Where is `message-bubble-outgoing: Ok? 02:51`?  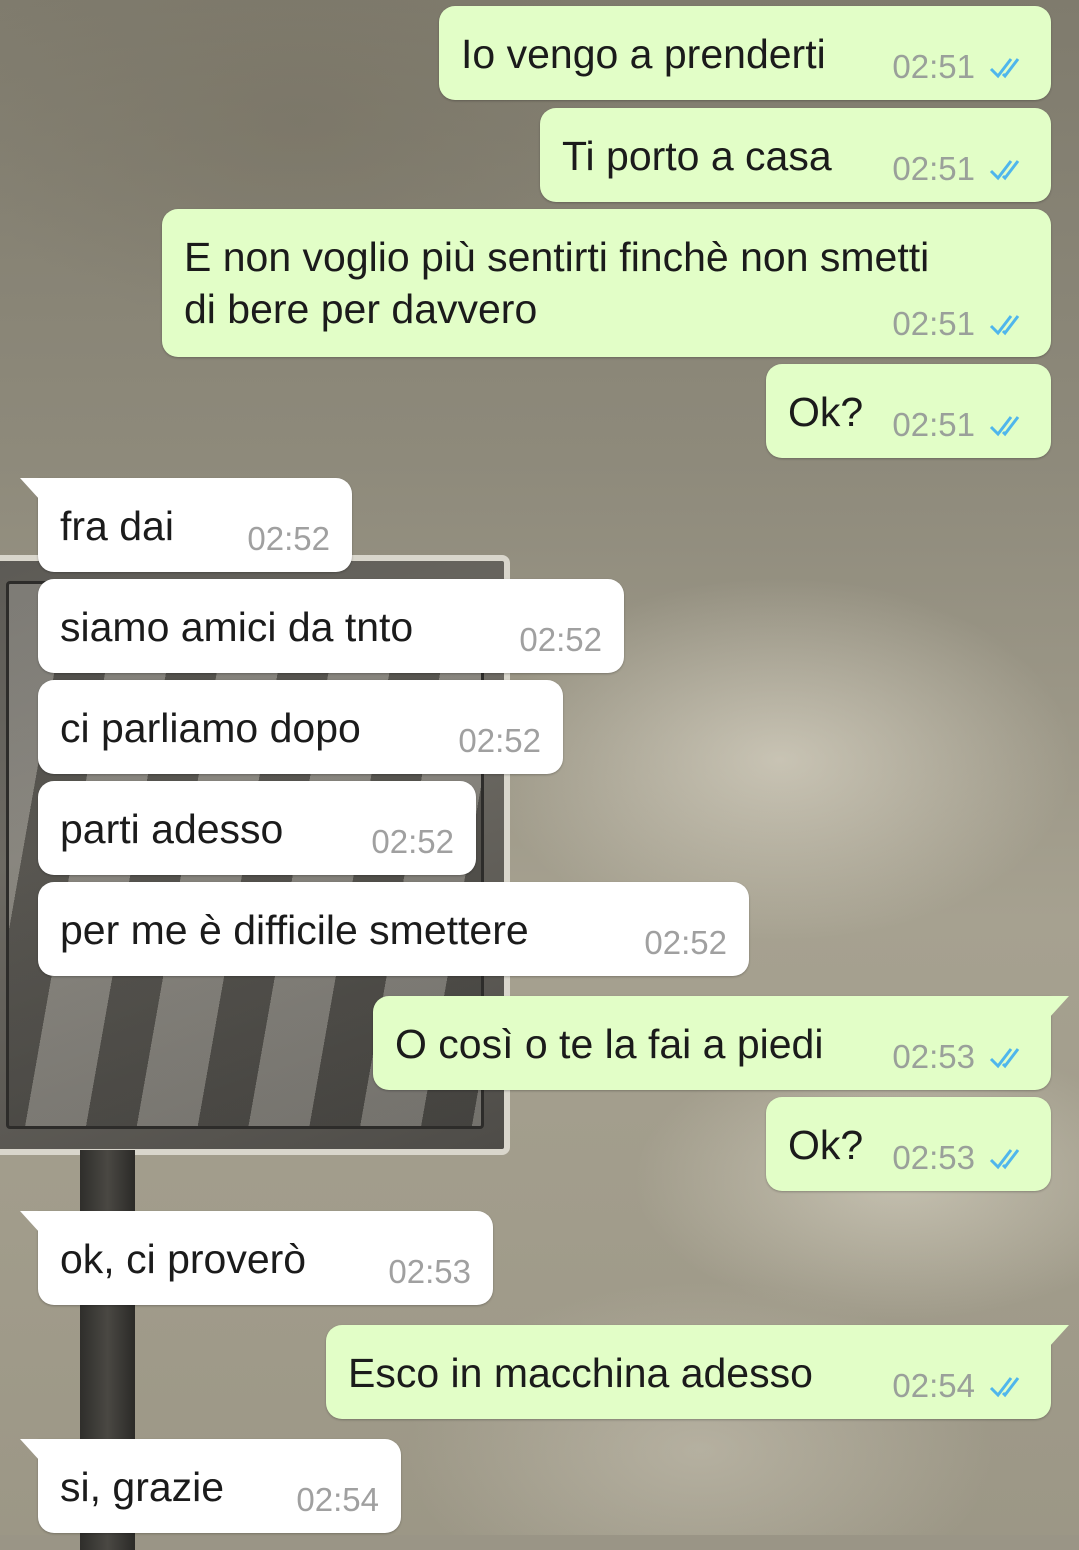
message-bubble-outgoing: Ok? 02:51 is located at coordinates (908, 411).